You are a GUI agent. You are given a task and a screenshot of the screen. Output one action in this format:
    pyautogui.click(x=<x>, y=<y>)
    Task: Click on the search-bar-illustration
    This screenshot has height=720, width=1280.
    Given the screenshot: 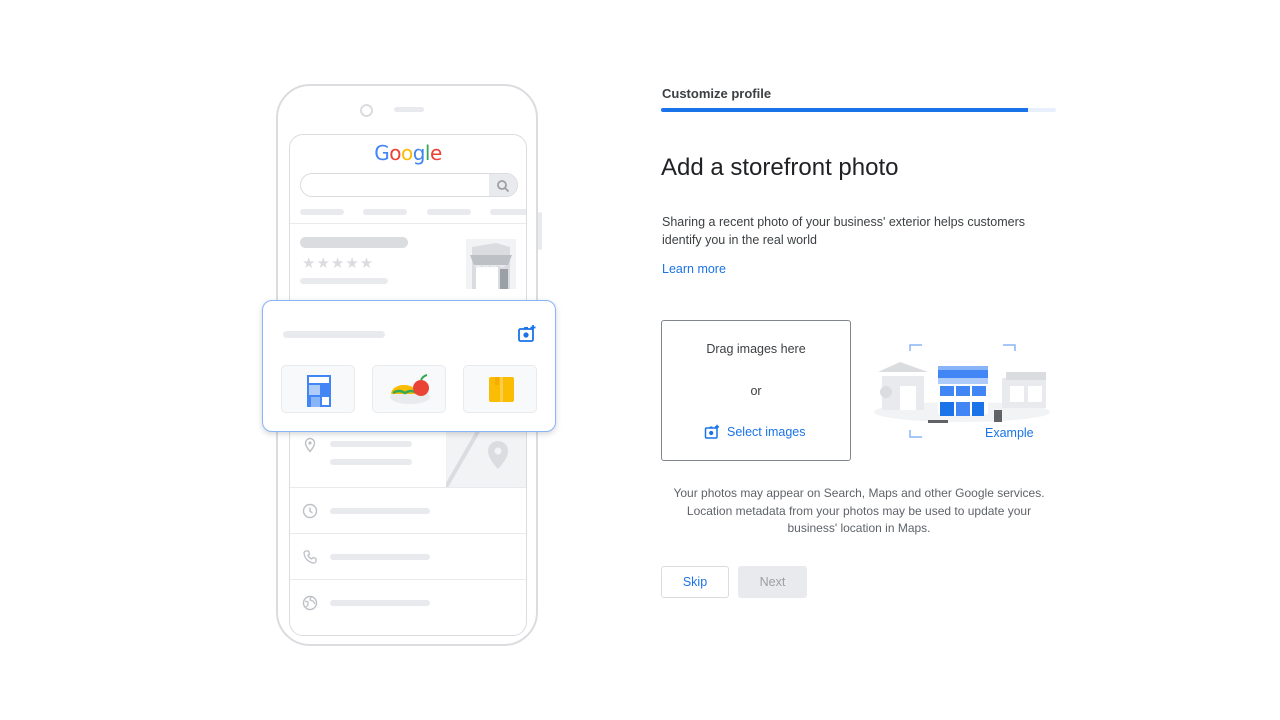 What is the action you would take?
    pyautogui.click(x=409, y=185)
    